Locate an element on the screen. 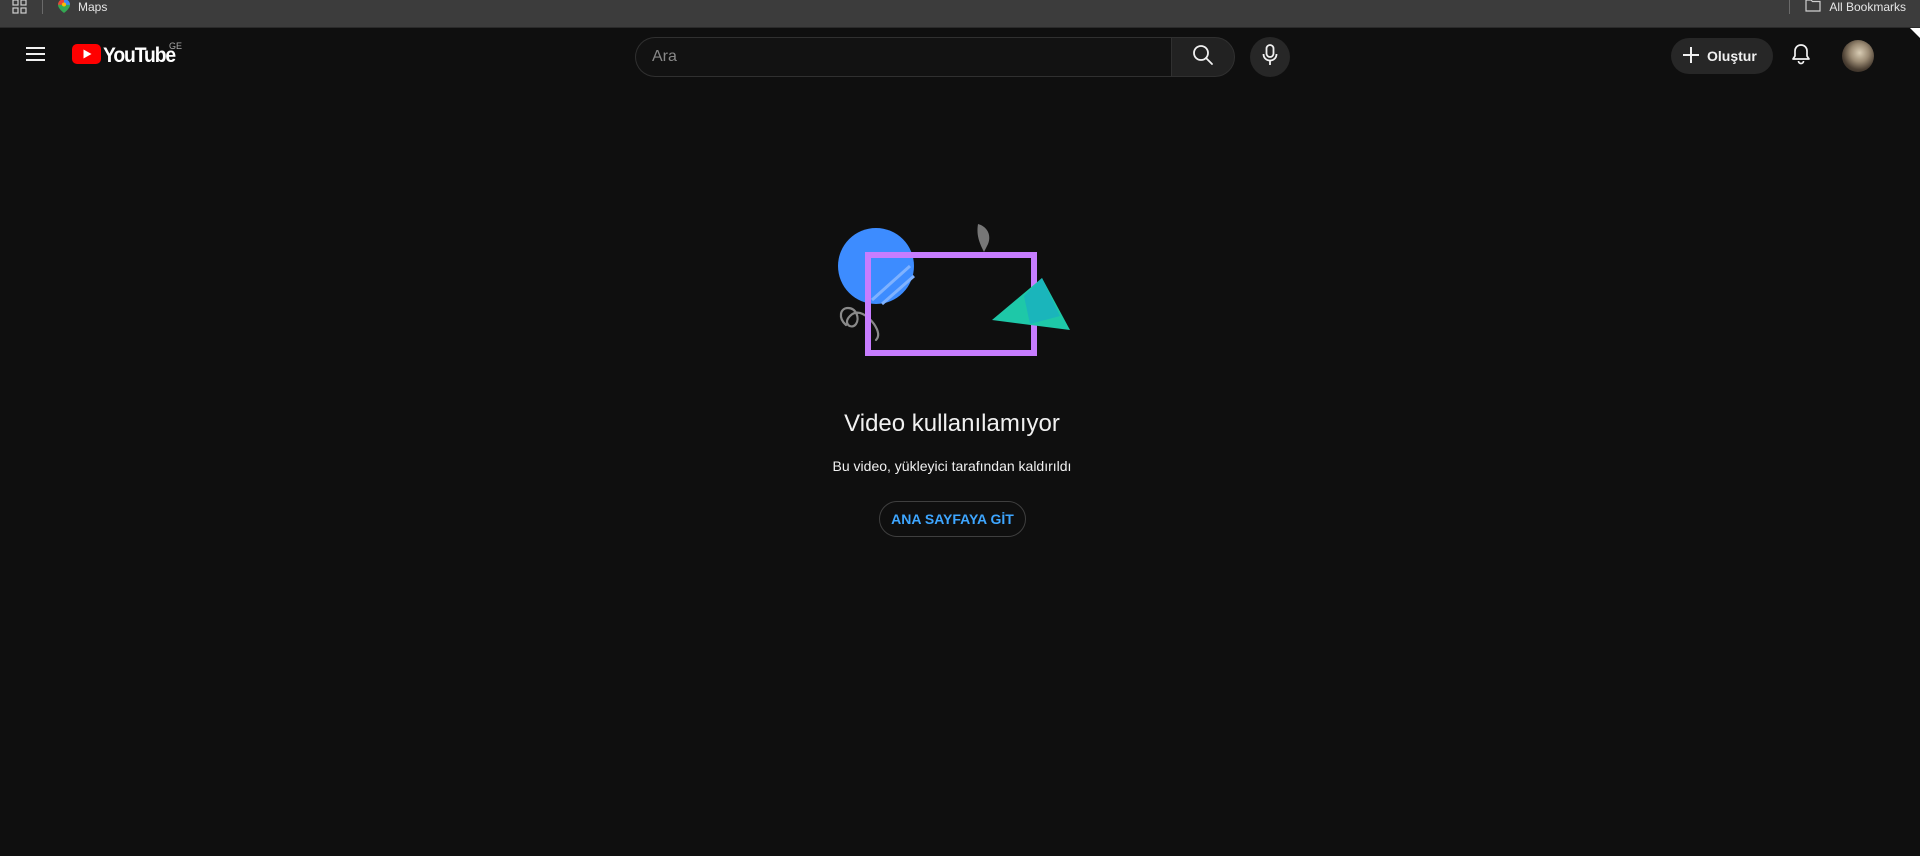  hamburger-menu-icon is located at coordinates (36, 56).